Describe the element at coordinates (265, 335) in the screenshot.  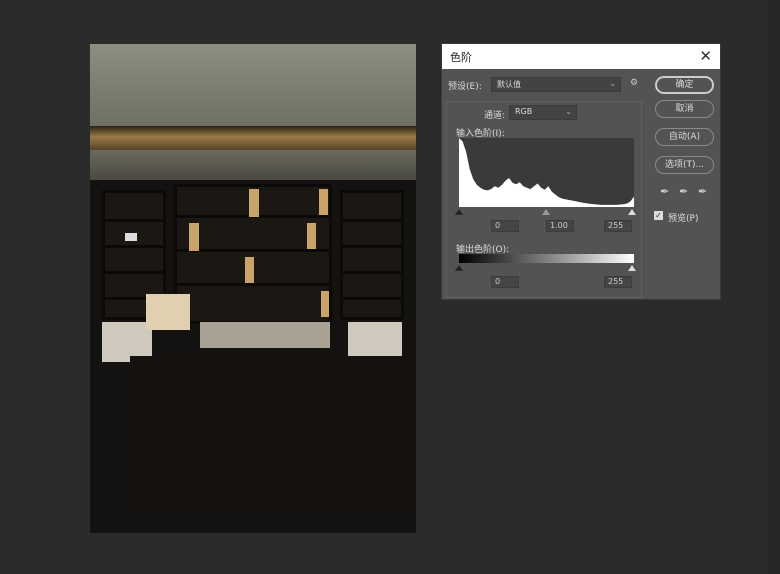
I see `cabinet-center` at that location.